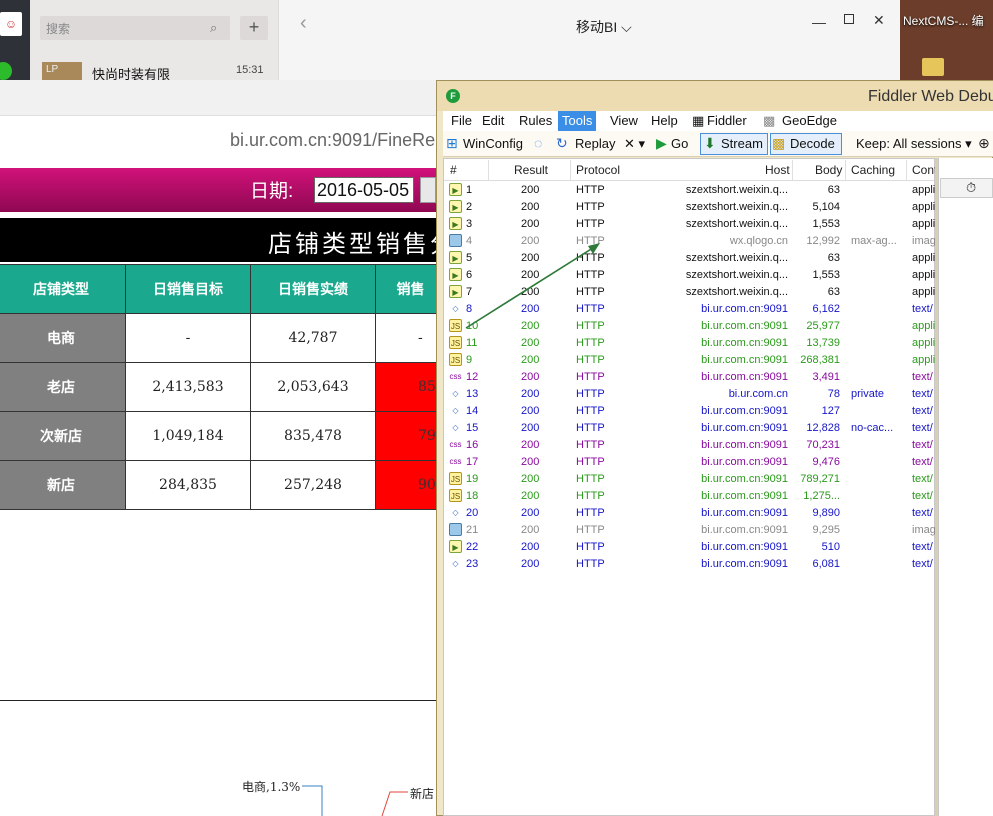 Image resolution: width=993 pixels, height=816 pixels. Describe the element at coordinates (924, 241) in the screenshot. I see `session-content-type: imag` at that location.